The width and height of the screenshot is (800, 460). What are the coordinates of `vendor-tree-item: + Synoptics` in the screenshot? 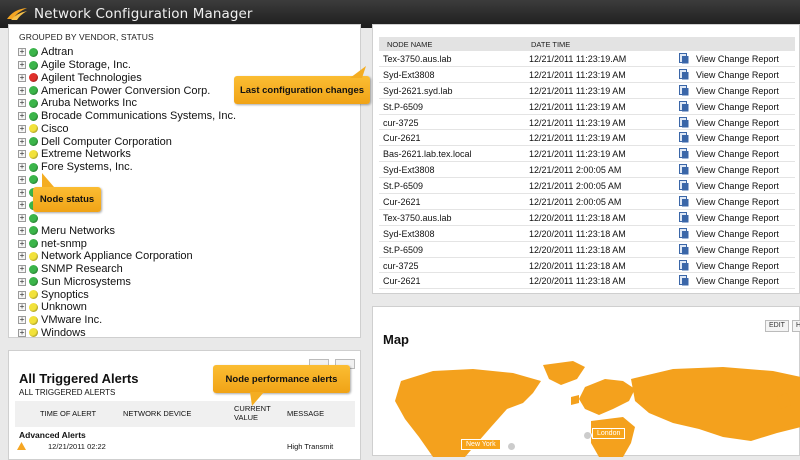 It's located at (183, 294).